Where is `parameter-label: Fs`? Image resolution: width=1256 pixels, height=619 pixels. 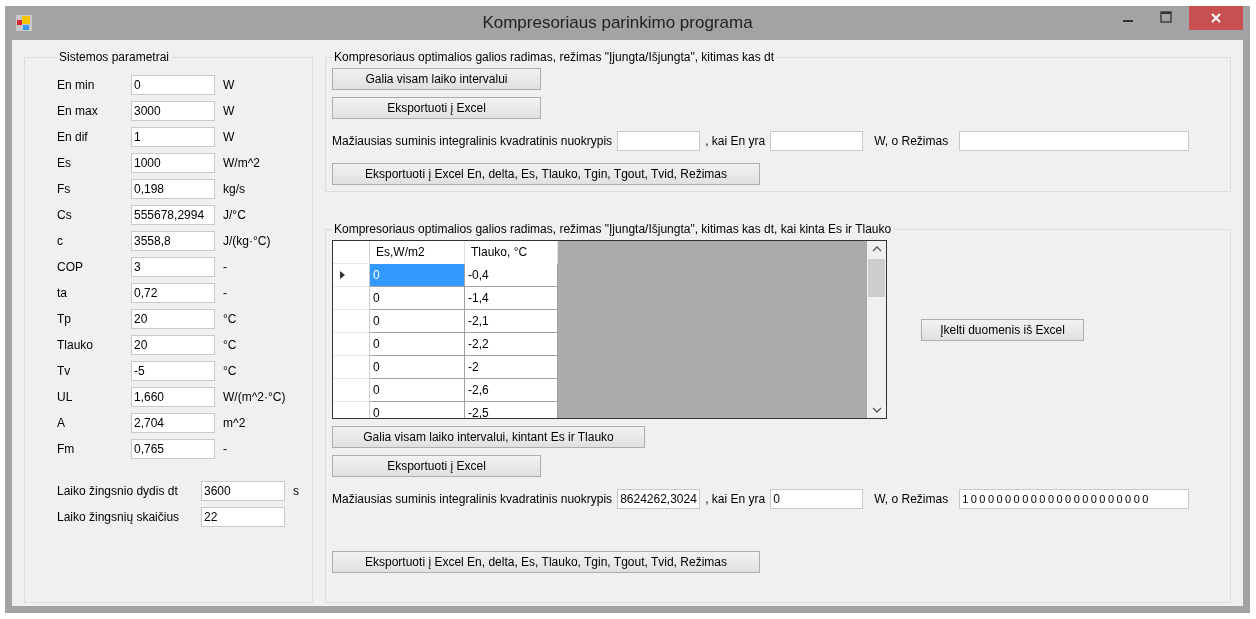
parameter-label: Fs is located at coordinates (64, 189).